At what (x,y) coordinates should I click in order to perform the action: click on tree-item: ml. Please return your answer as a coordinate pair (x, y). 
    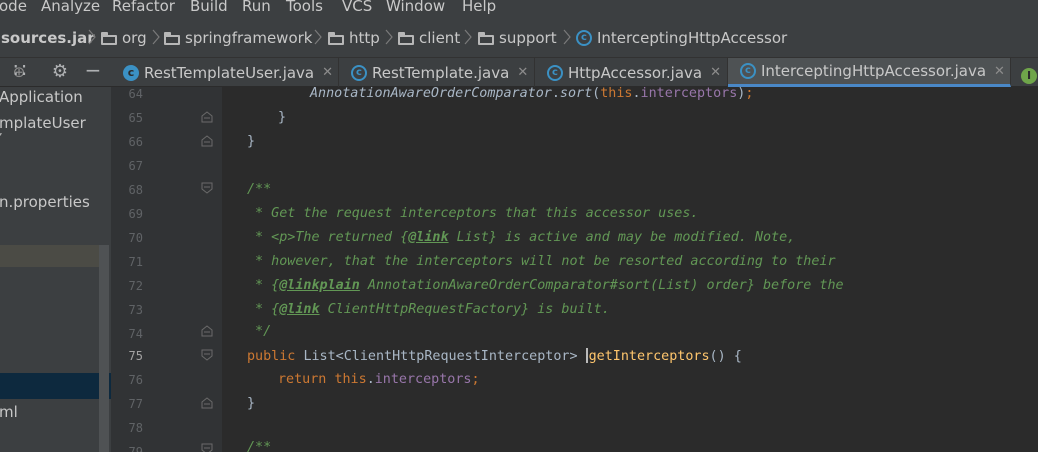
    Looking at the image, I should click on (9, 412).